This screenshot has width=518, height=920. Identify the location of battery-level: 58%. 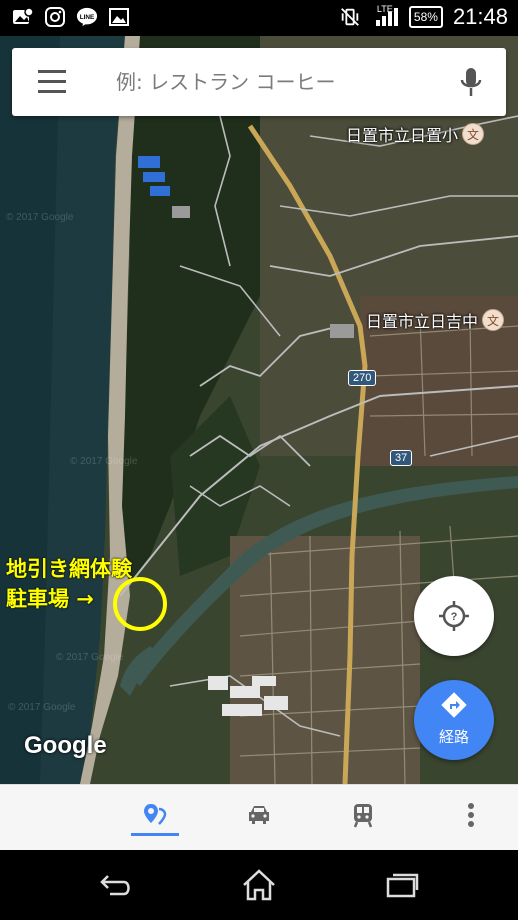
(425, 17).